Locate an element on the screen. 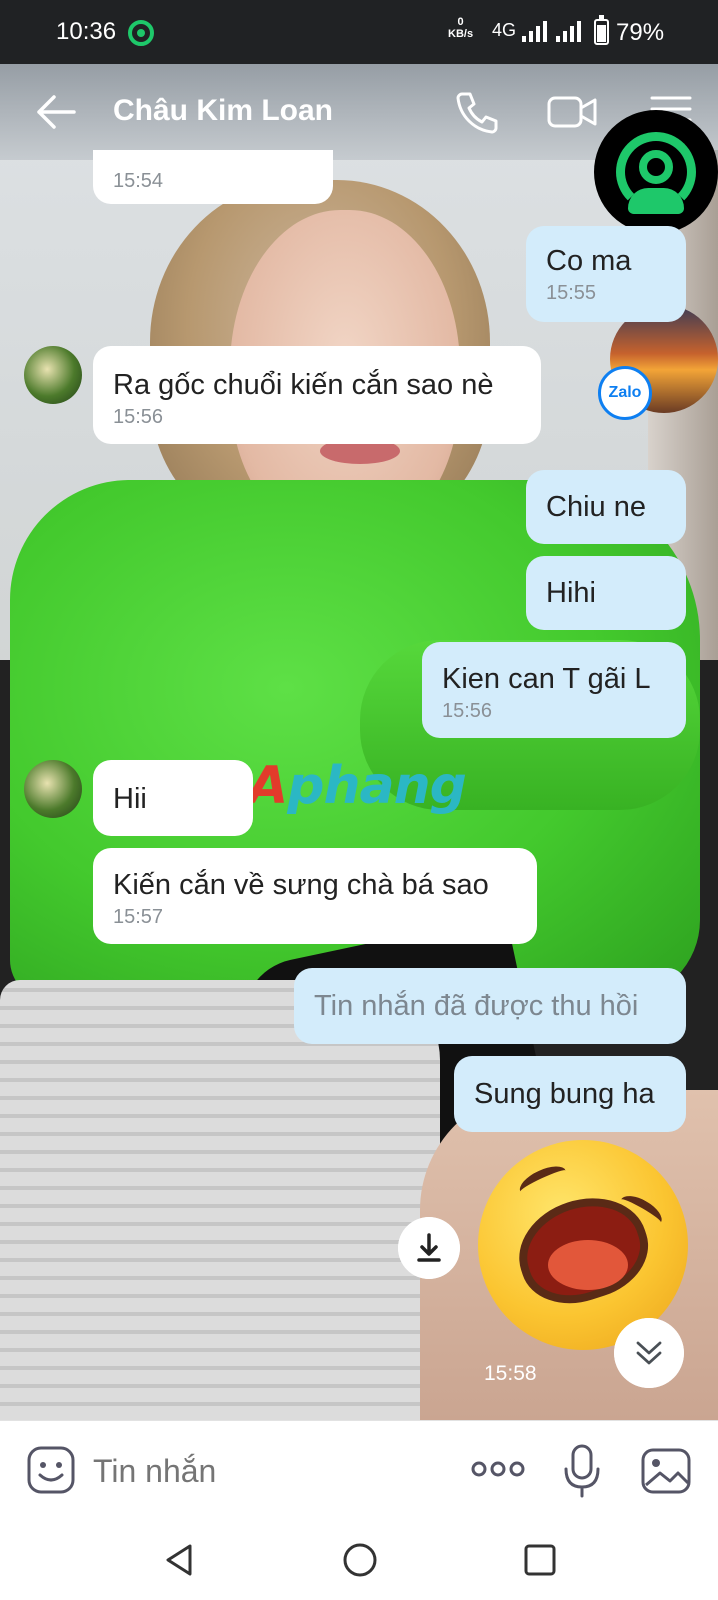 The width and height of the screenshot is (718, 1600). scroll-to-bottom-icon is located at coordinates (649, 1353).